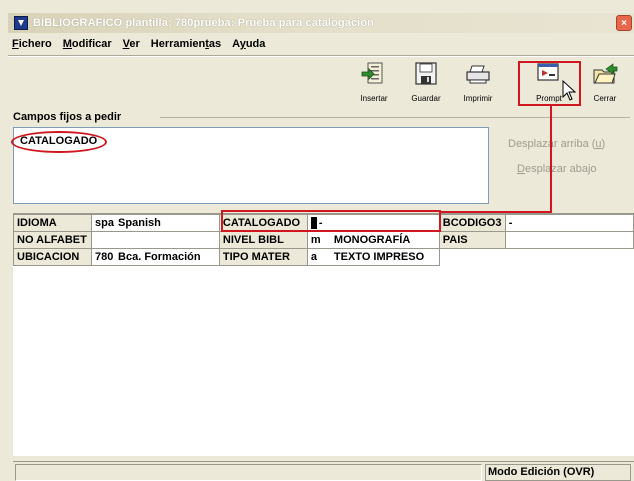  I want to click on menu-ayuda-pre: A, so click(236, 44).